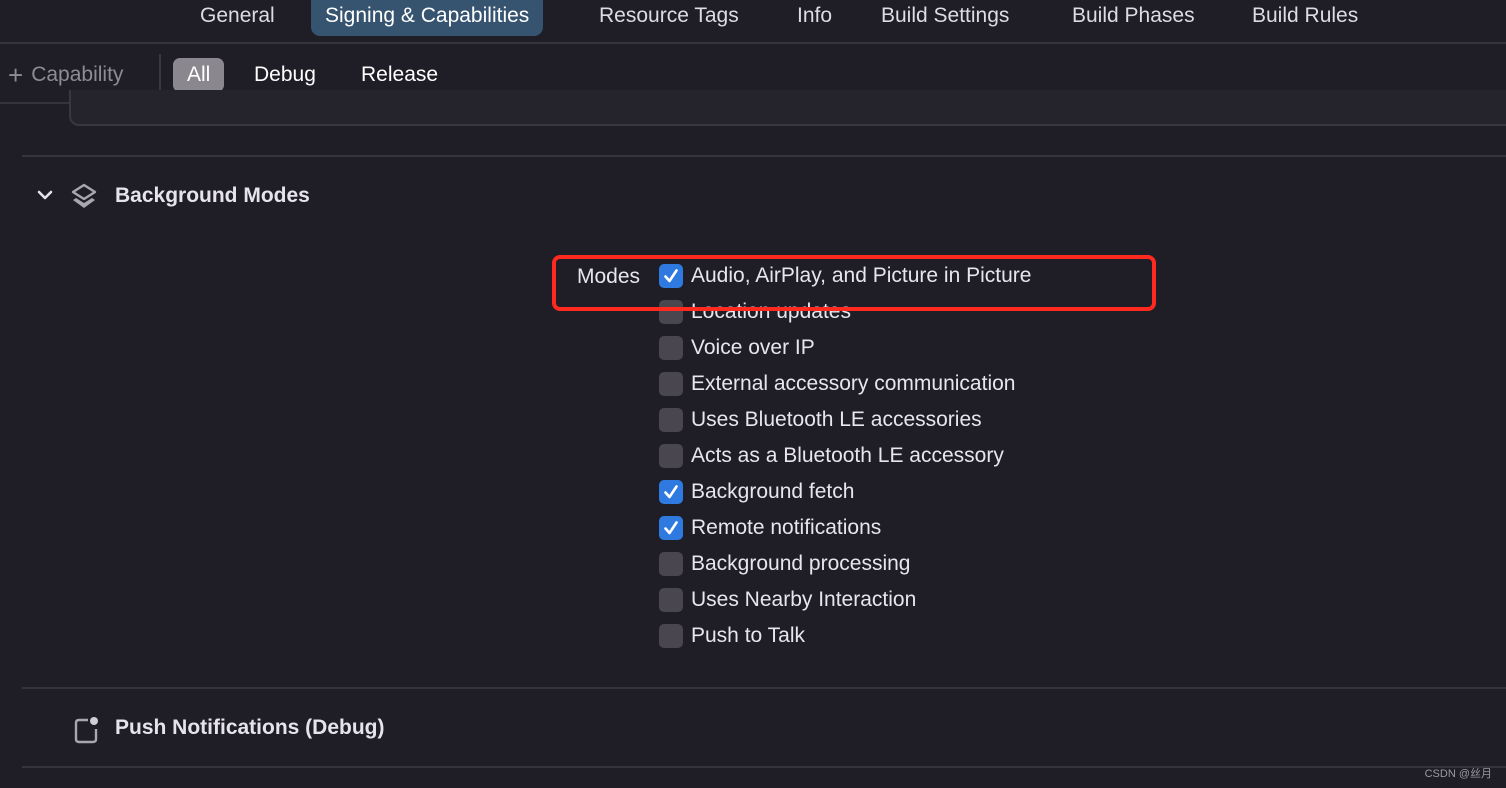  I want to click on separator, so click(160, 74).